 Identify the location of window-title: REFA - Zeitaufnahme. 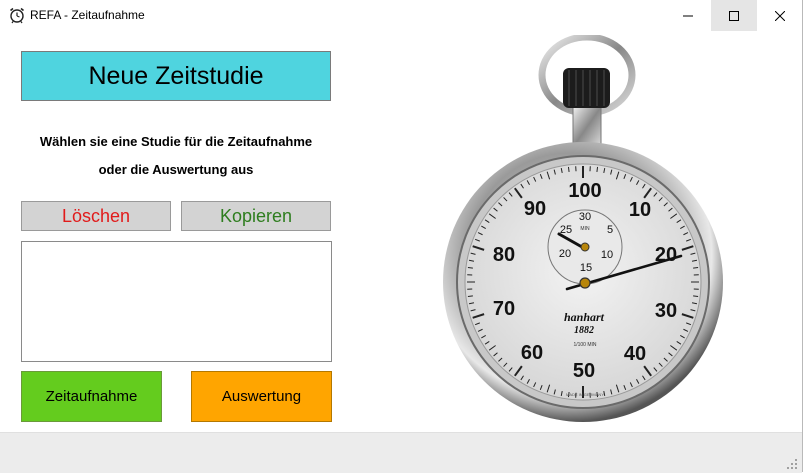
(87, 15).